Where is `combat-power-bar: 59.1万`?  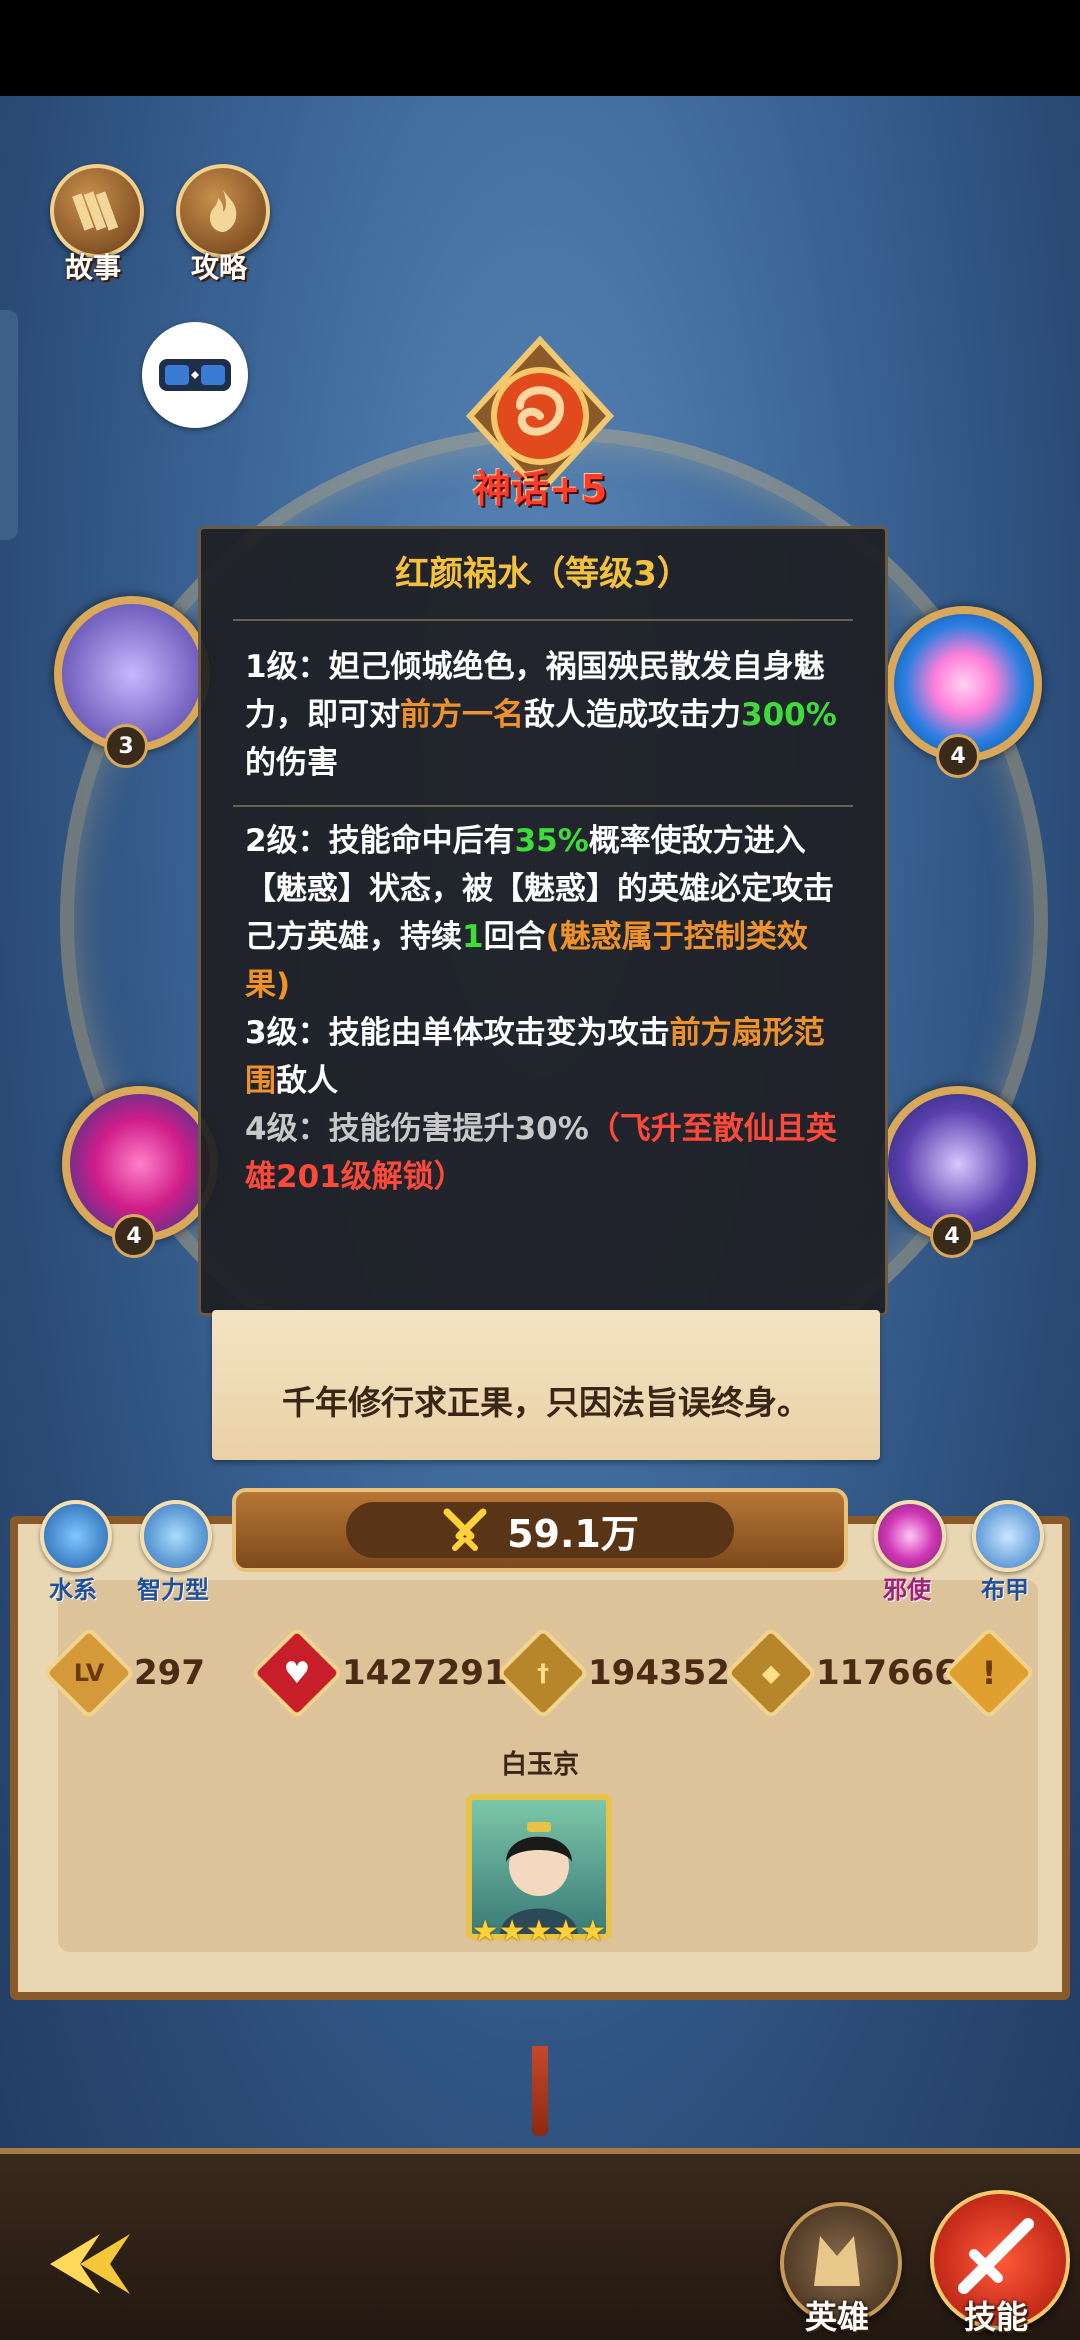 combat-power-bar: 59.1万 is located at coordinates (540, 1530).